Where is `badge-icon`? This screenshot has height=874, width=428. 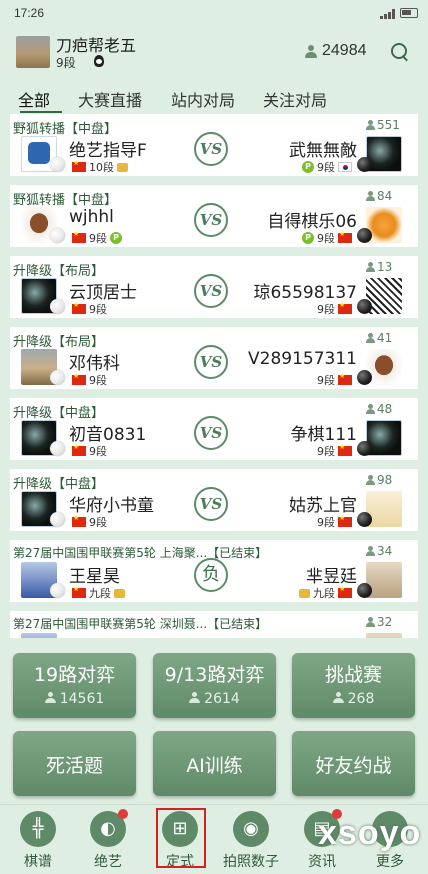 badge-icon is located at coordinates (122, 167).